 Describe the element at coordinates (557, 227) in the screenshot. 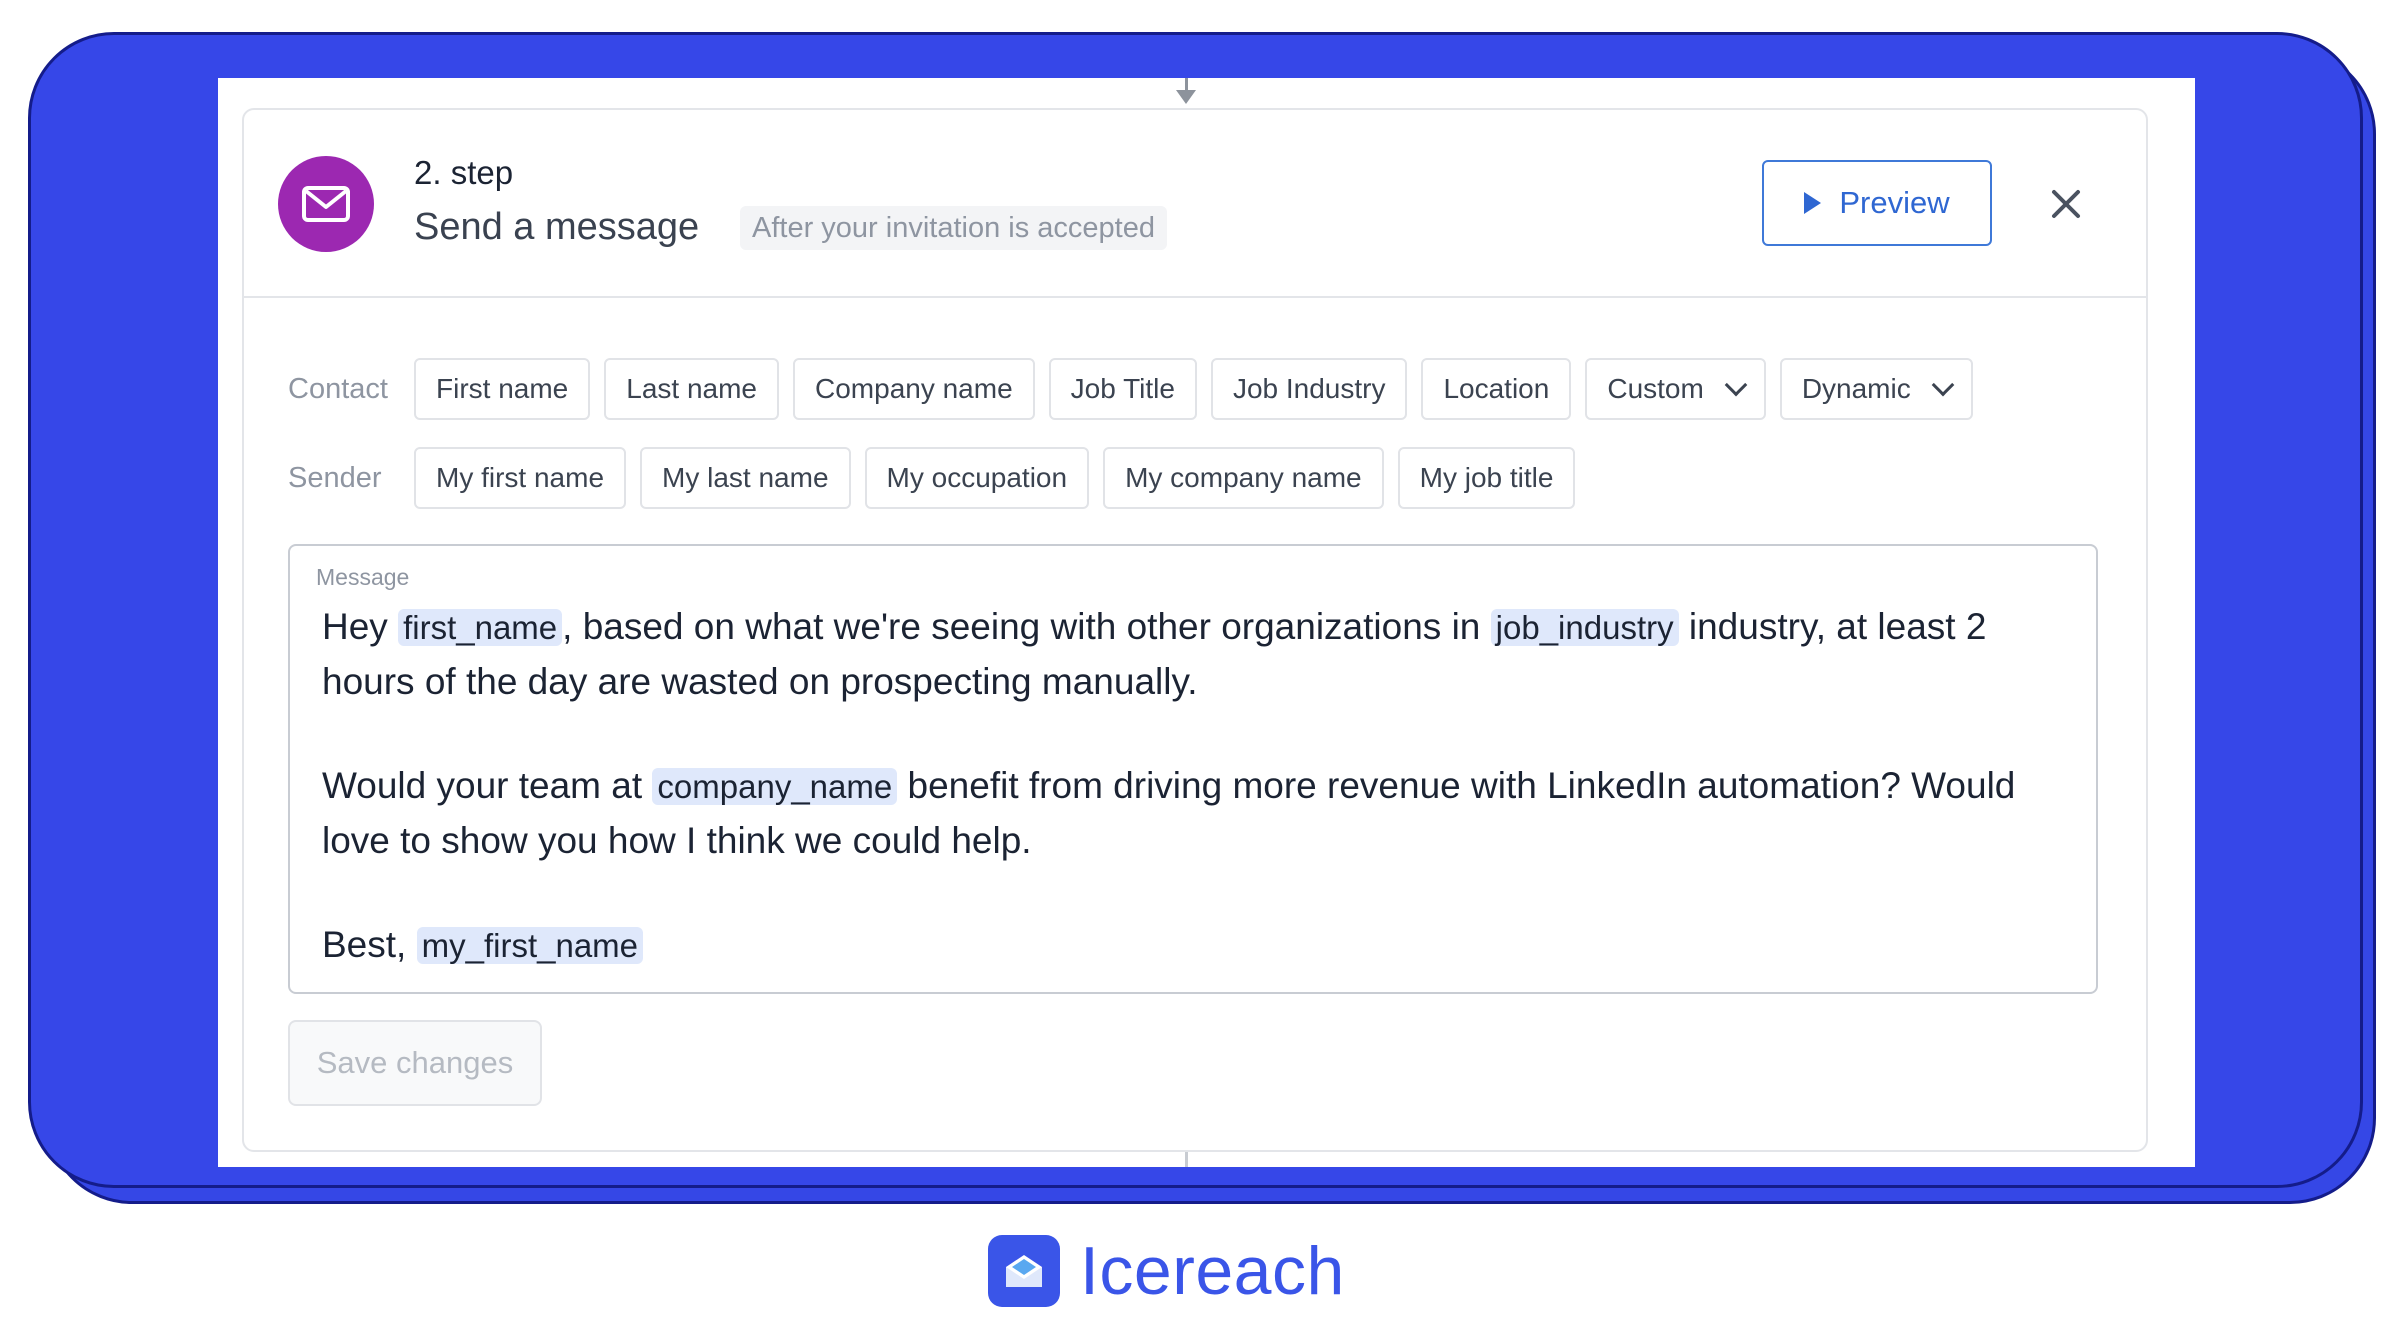

I see `step-title: Send a message` at that location.